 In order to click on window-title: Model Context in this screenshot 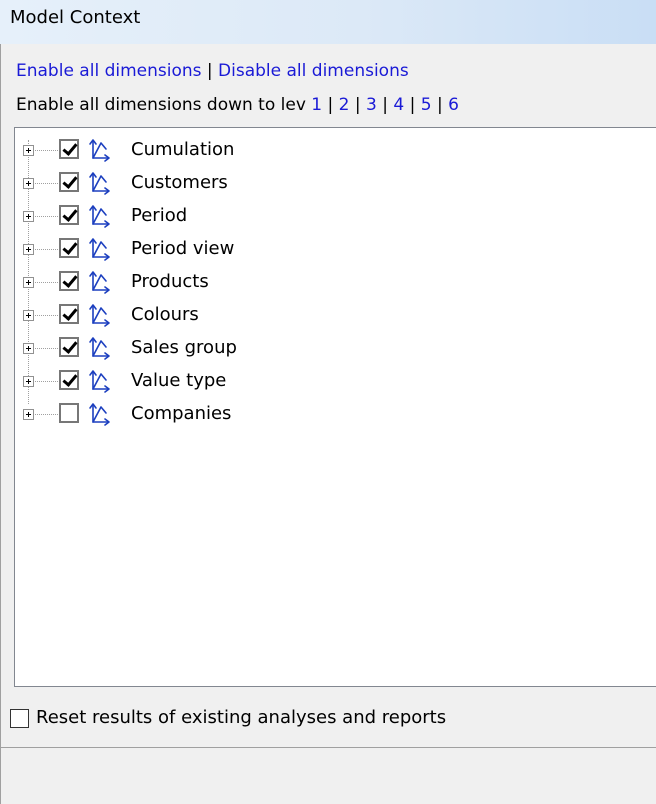, I will do `click(75, 17)`.